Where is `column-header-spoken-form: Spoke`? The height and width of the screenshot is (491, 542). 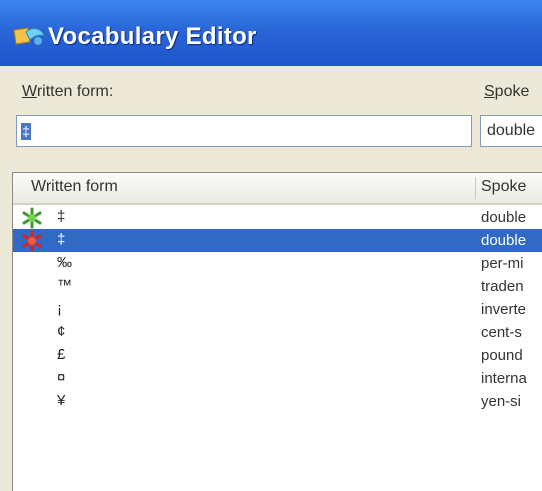 column-header-spoken-form: Spoke is located at coordinates (503, 187).